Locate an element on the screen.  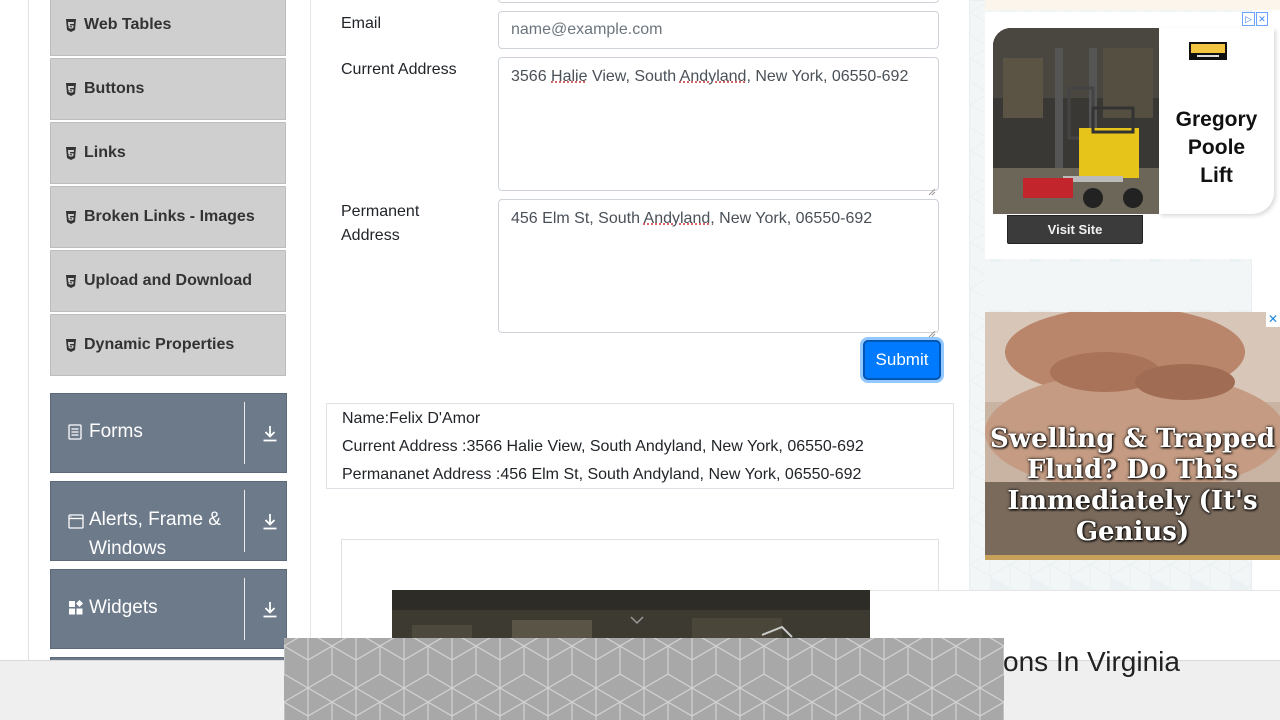
sidebar-group-alerts: Alerts, Frame & Windows is located at coordinates (168, 521).